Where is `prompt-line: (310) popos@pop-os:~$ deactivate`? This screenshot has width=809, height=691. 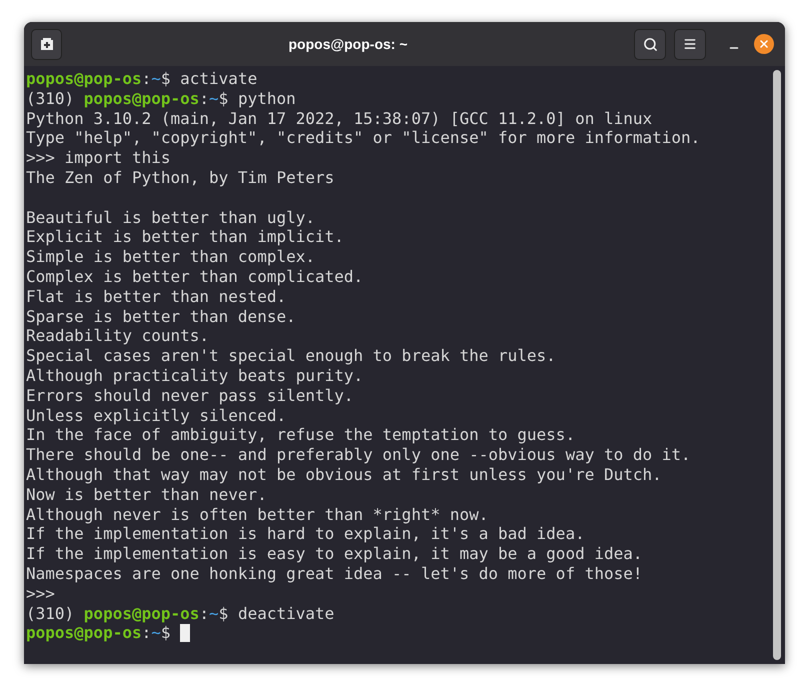 prompt-line: (310) popos@pop-os:~$ deactivate is located at coordinates (180, 614).